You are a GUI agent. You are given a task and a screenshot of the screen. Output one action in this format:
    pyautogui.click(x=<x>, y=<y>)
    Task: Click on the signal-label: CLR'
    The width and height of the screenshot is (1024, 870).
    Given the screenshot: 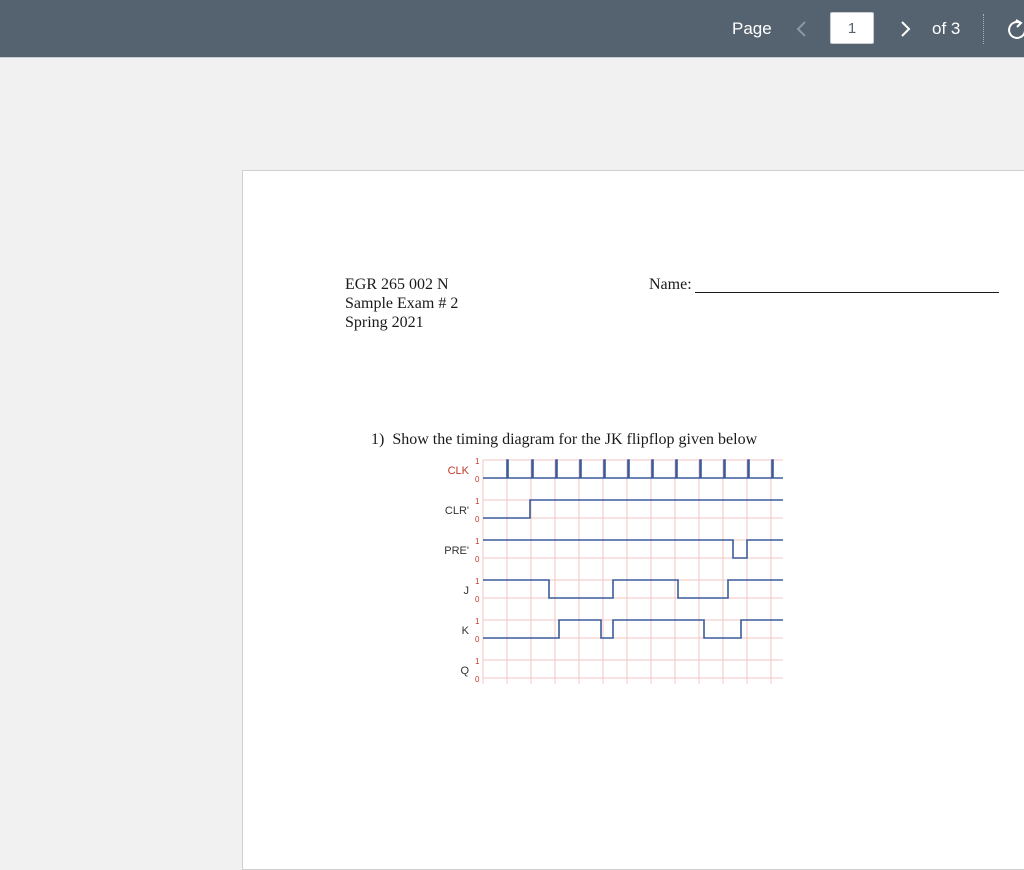 What is the action you would take?
    pyautogui.click(x=457, y=511)
    